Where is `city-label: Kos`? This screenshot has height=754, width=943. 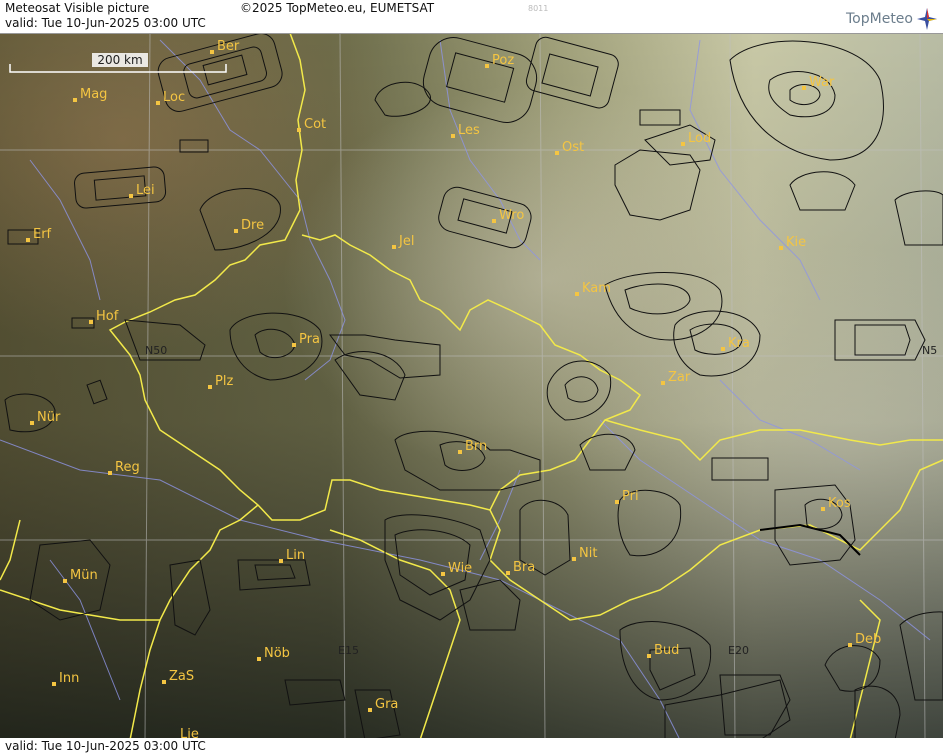 city-label: Kos is located at coordinates (839, 503).